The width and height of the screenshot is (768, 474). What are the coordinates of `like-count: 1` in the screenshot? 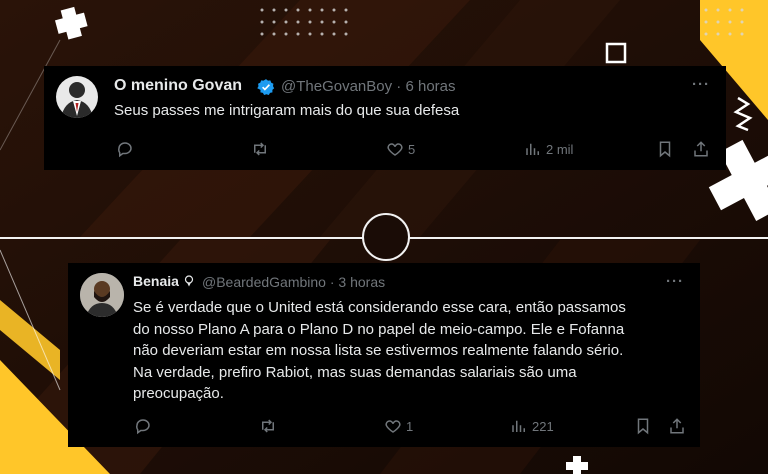 It's located at (410, 426).